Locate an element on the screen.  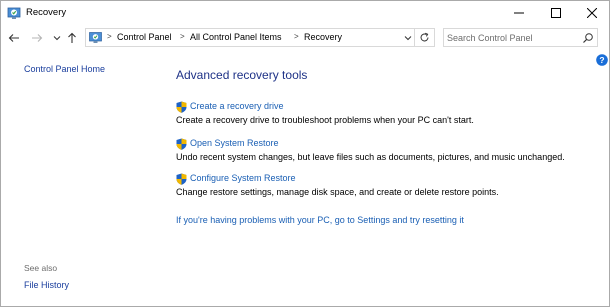
minimize-icon is located at coordinates (519, 13).